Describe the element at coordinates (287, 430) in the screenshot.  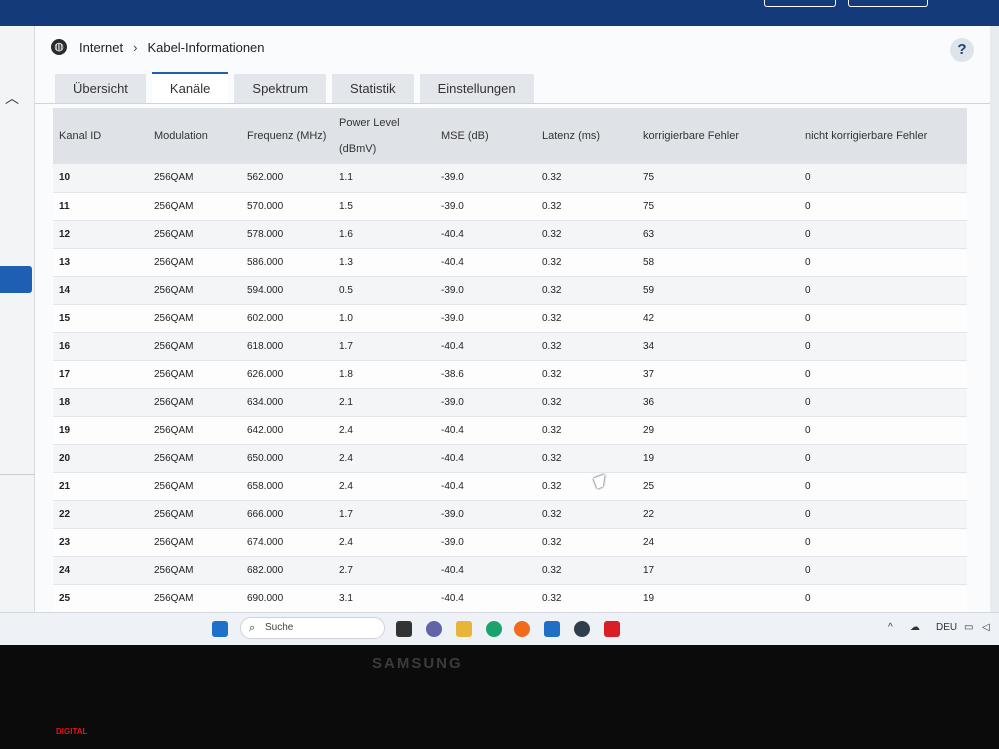
I see `table-cell: 642.000` at that location.